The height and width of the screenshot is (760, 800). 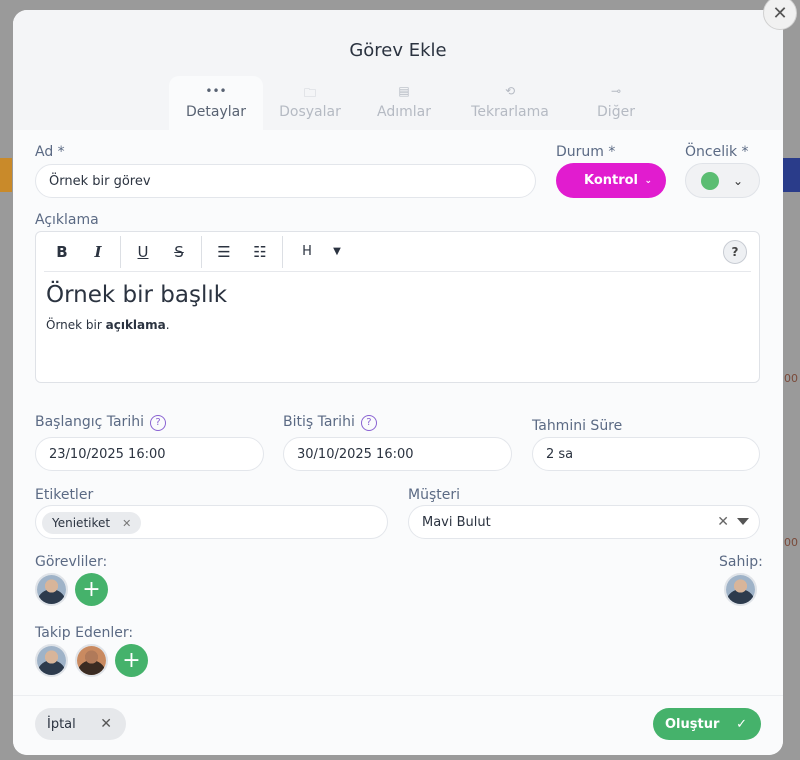 What do you see at coordinates (92, 523) in the screenshot?
I see `tag-chip: Yenietiket ✕` at bounding box center [92, 523].